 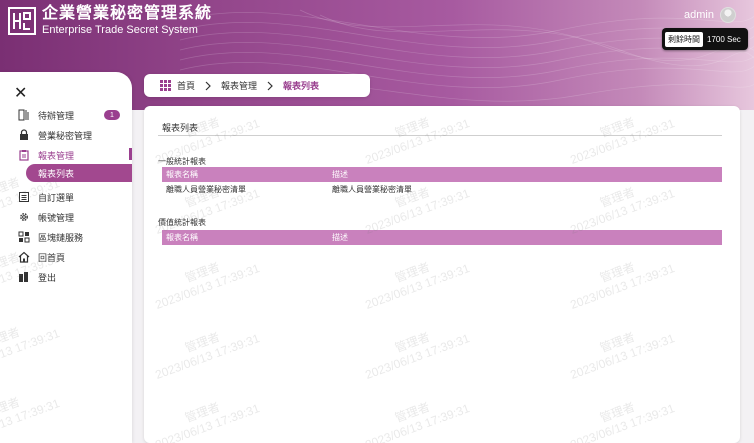 I want to click on sidebar-subitem-report-list: 報表列表, so click(x=79, y=173).